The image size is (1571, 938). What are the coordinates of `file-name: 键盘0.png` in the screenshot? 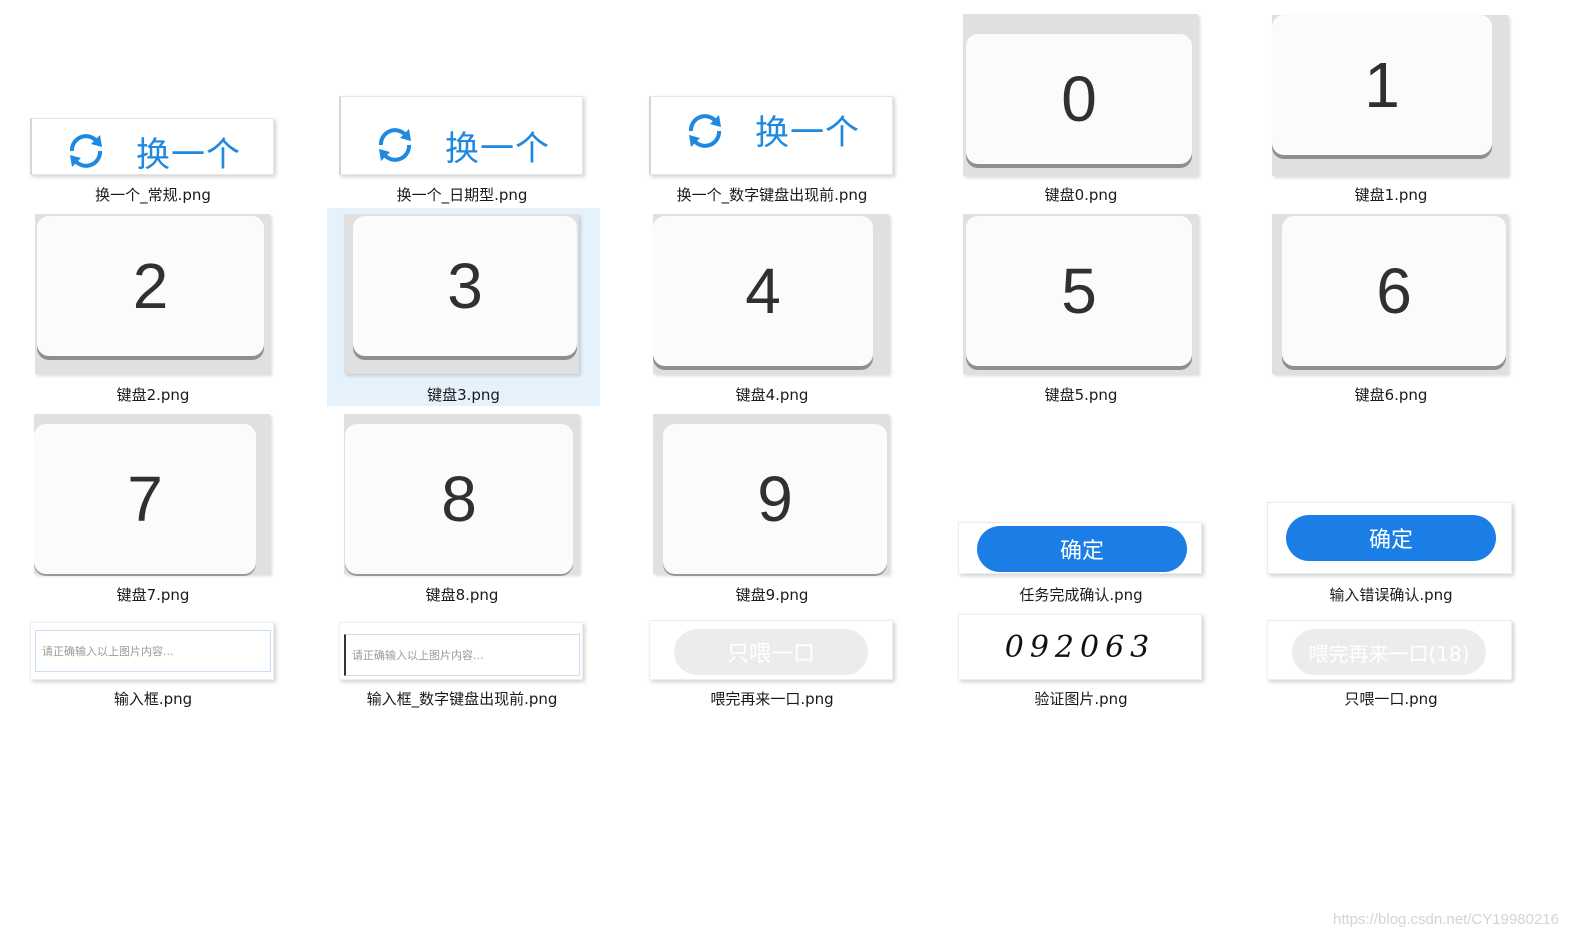 It's located at (1081, 195).